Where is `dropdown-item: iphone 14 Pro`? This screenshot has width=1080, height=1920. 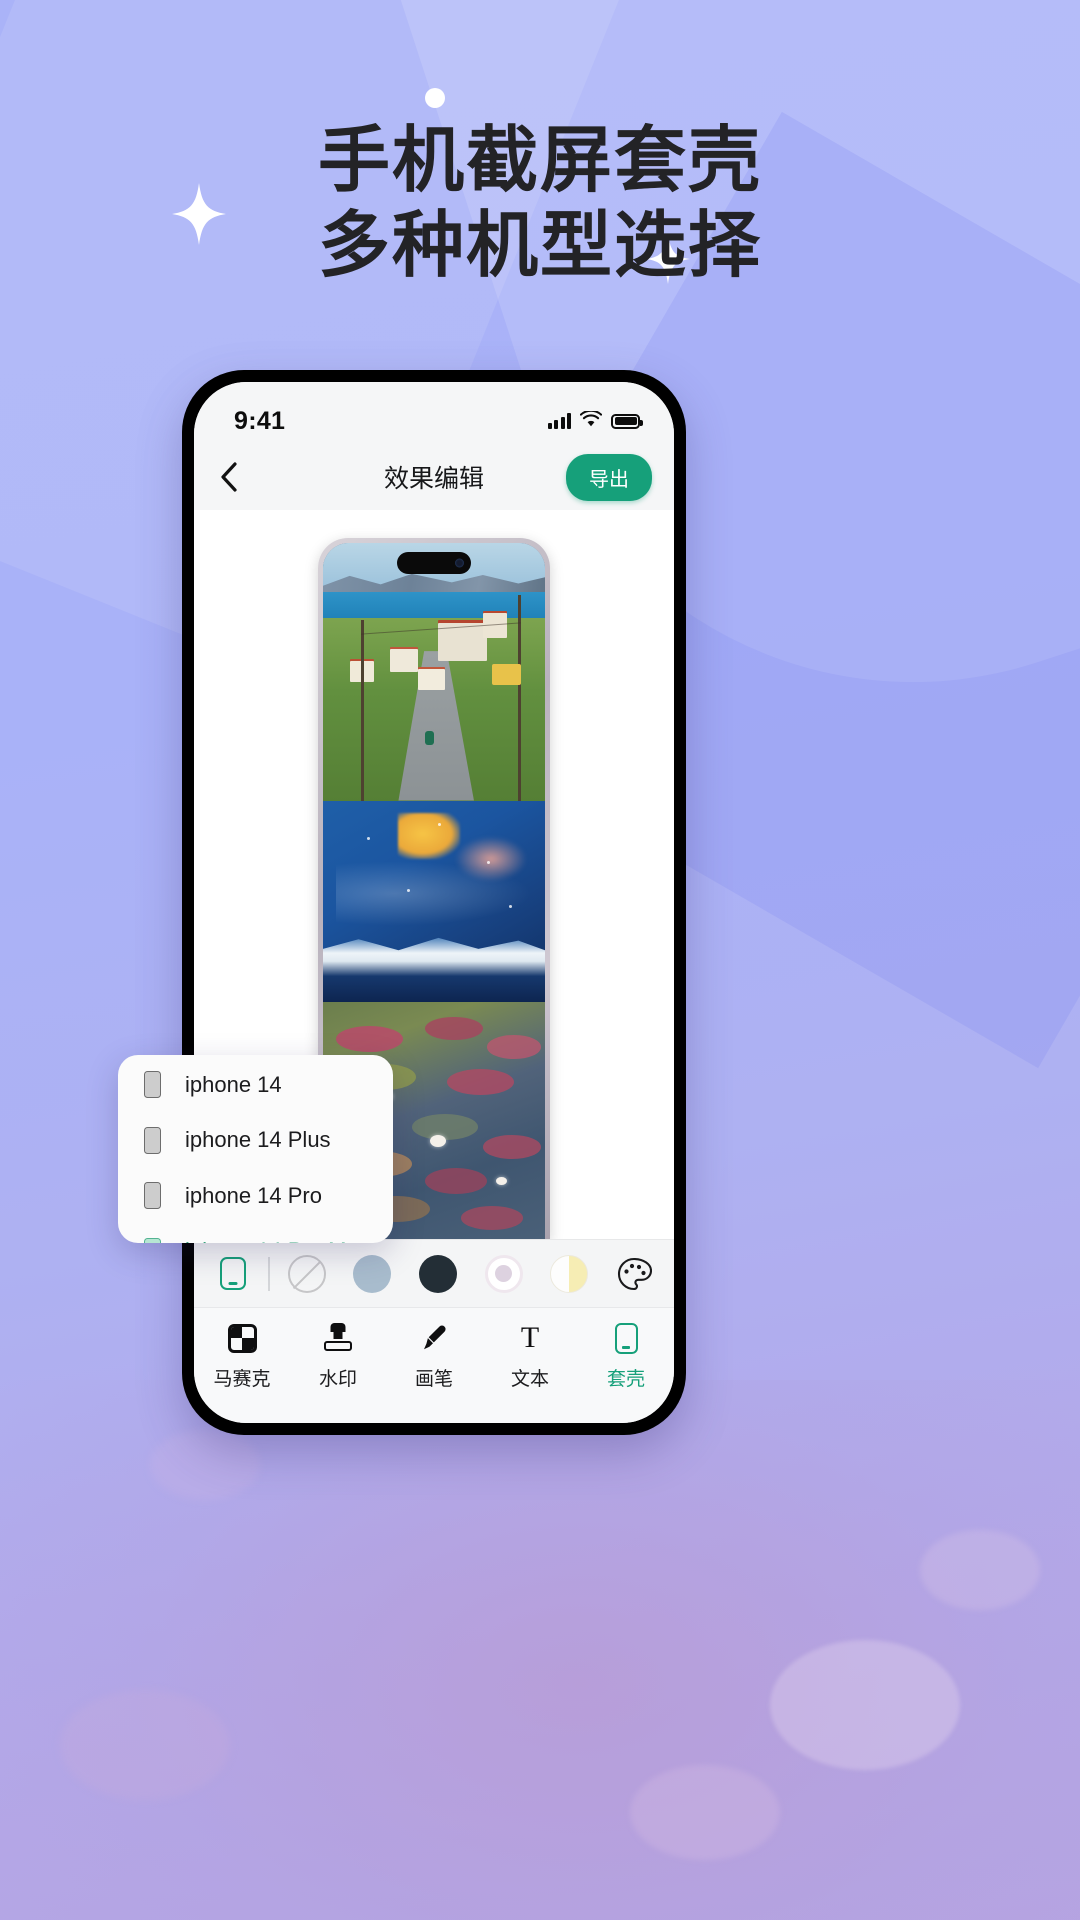 dropdown-item: iphone 14 Pro is located at coordinates (255, 1196).